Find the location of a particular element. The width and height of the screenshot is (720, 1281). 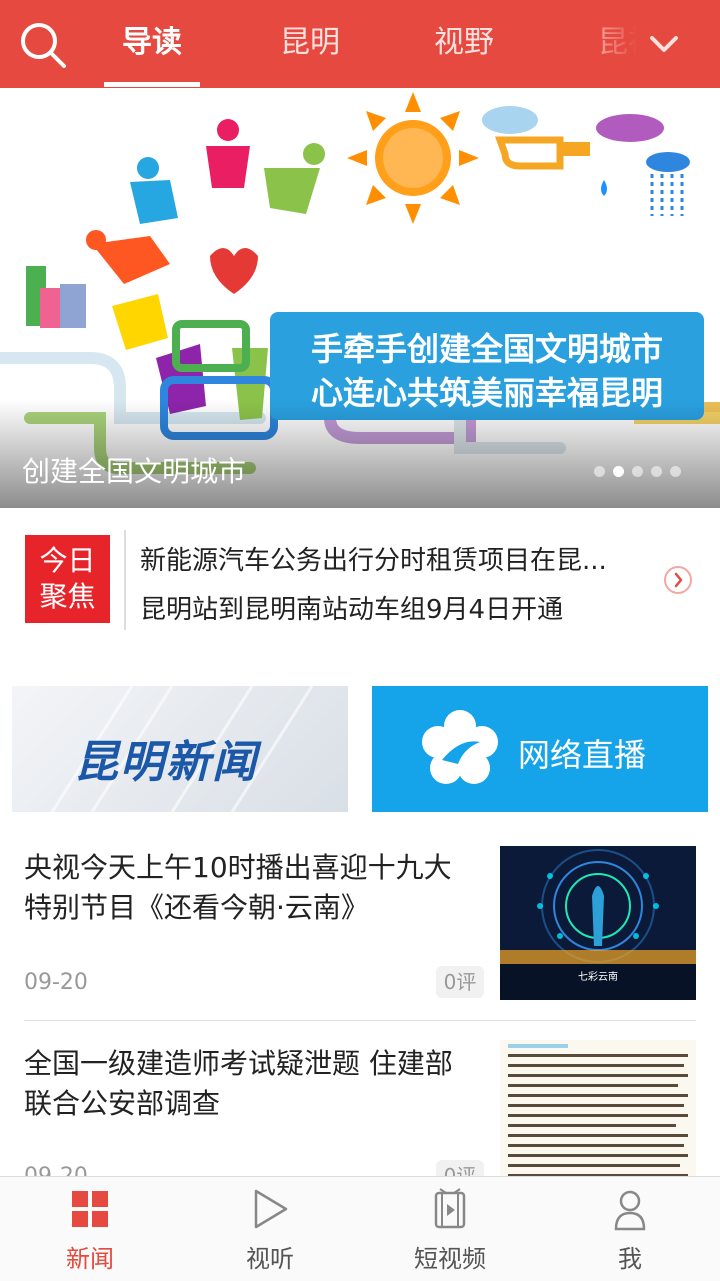

nav-news: 新闻 is located at coordinates (90, 1229).